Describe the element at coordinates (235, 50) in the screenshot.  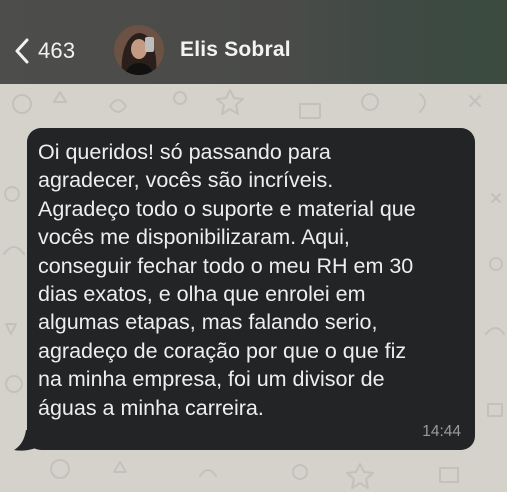
I see `contact-name: Elis Sobral` at that location.